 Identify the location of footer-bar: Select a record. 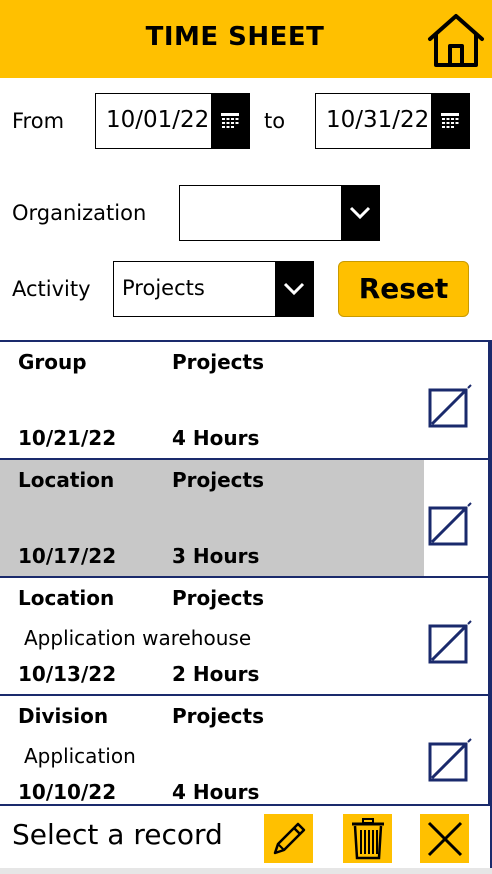
(245, 839).